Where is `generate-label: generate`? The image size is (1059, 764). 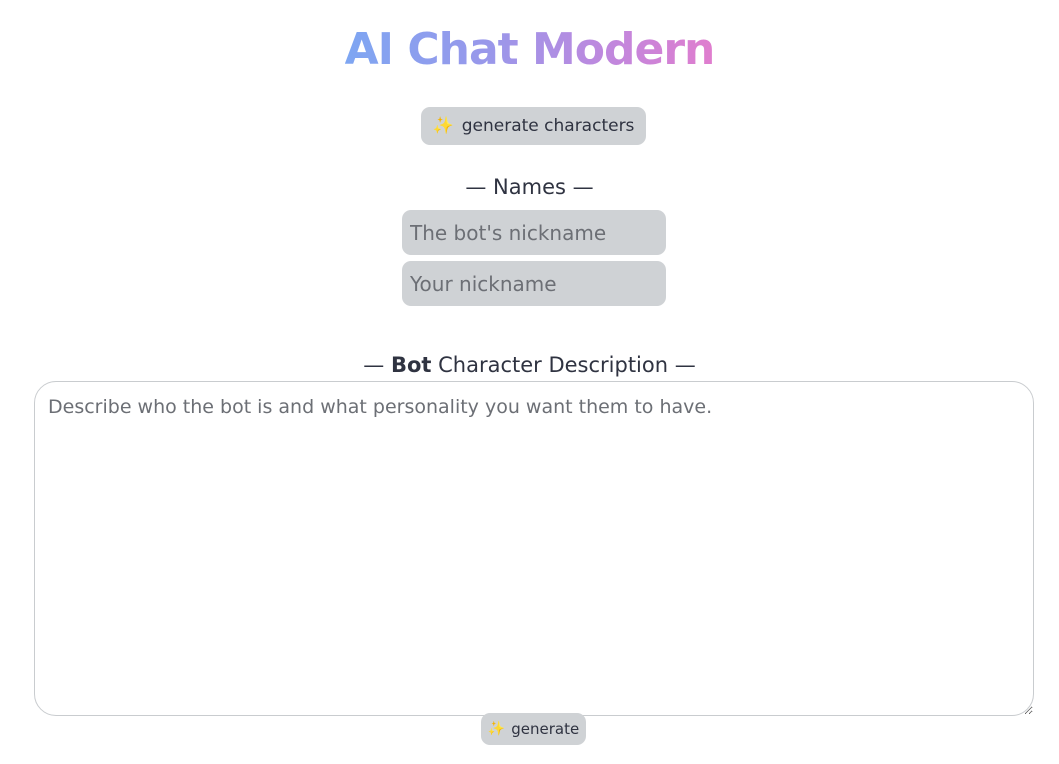 generate-label: generate is located at coordinates (545, 729).